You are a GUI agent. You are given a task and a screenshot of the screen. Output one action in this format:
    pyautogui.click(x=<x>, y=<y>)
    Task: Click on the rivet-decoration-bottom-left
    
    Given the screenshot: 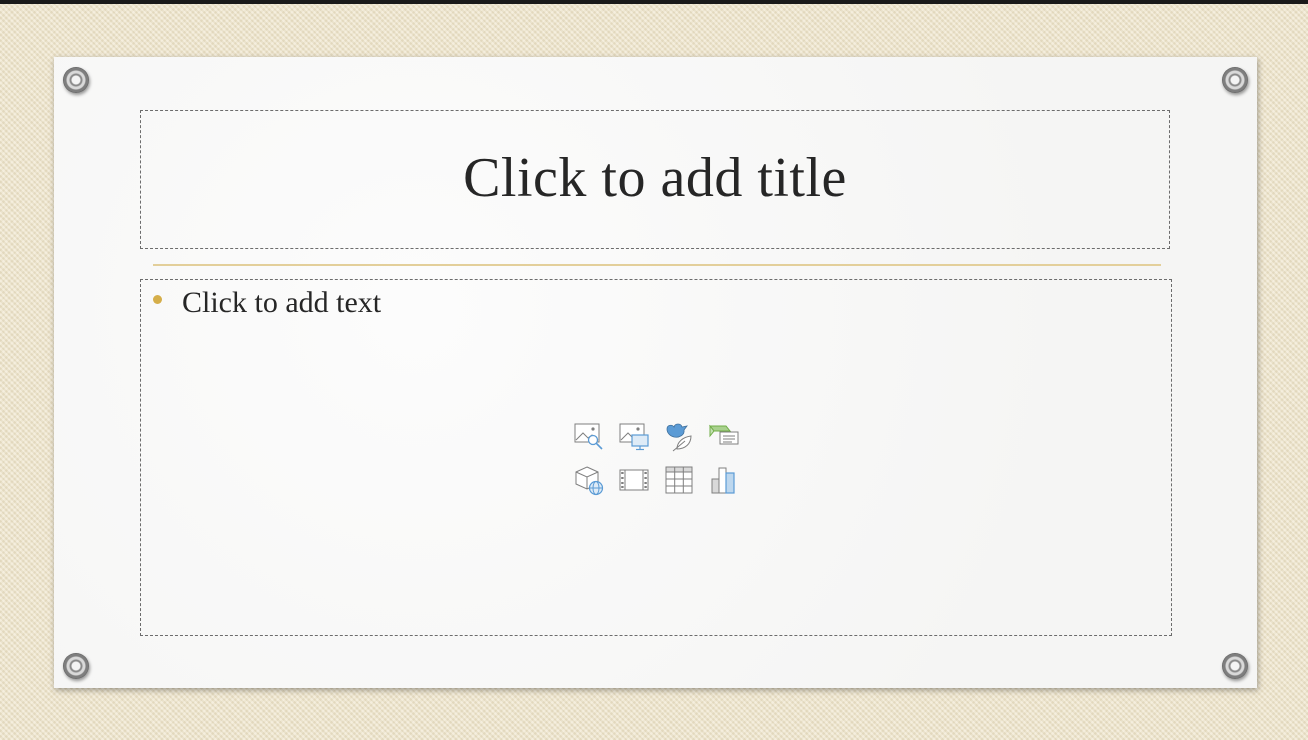 What is the action you would take?
    pyautogui.click(x=76, y=666)
    